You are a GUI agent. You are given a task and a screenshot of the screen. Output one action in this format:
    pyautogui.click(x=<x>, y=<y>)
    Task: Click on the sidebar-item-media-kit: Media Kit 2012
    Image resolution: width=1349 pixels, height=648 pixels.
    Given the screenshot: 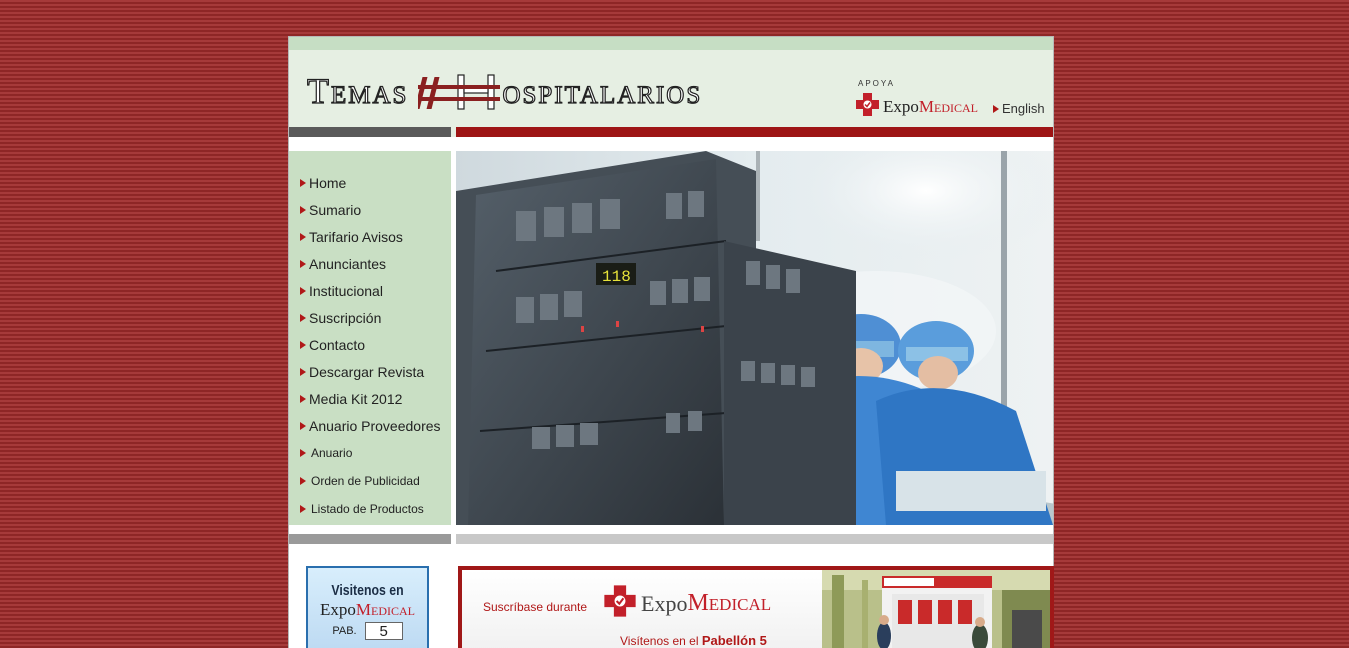 What is the action you would take?
    pyautogui.click(x=370, y=398)
    